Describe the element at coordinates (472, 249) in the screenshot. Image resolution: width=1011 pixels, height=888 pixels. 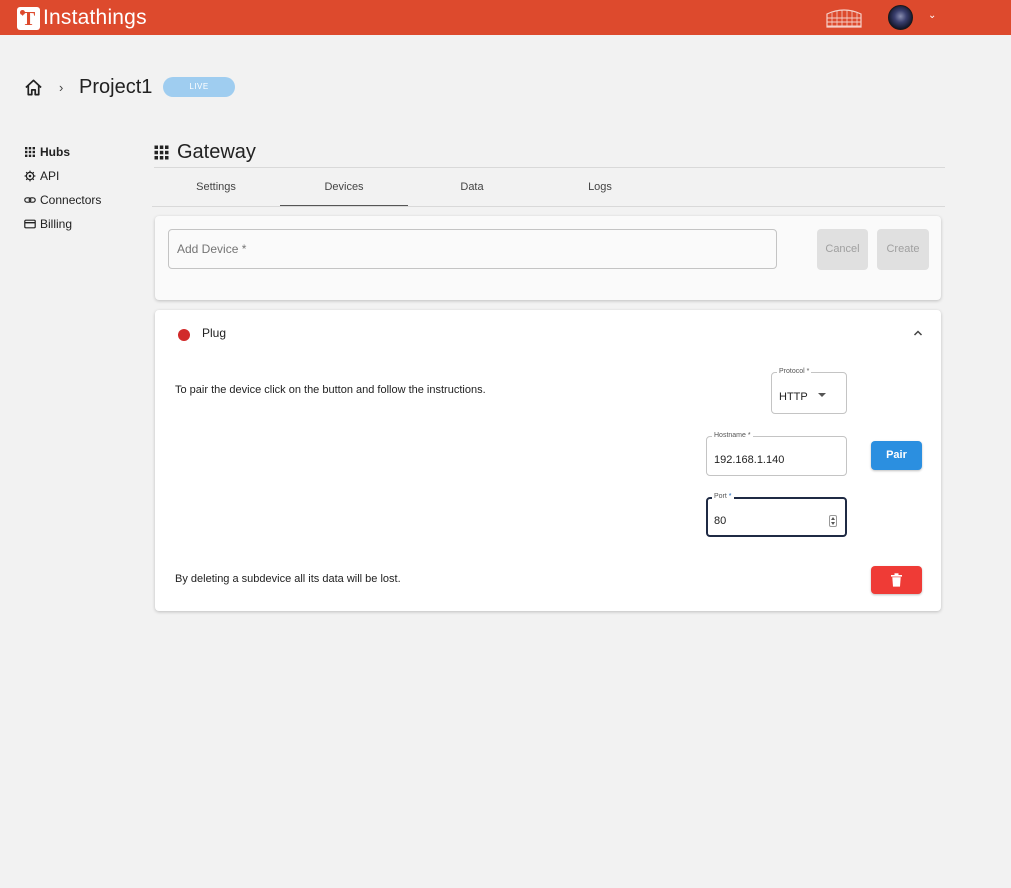
I see `add-device-input` at that location.